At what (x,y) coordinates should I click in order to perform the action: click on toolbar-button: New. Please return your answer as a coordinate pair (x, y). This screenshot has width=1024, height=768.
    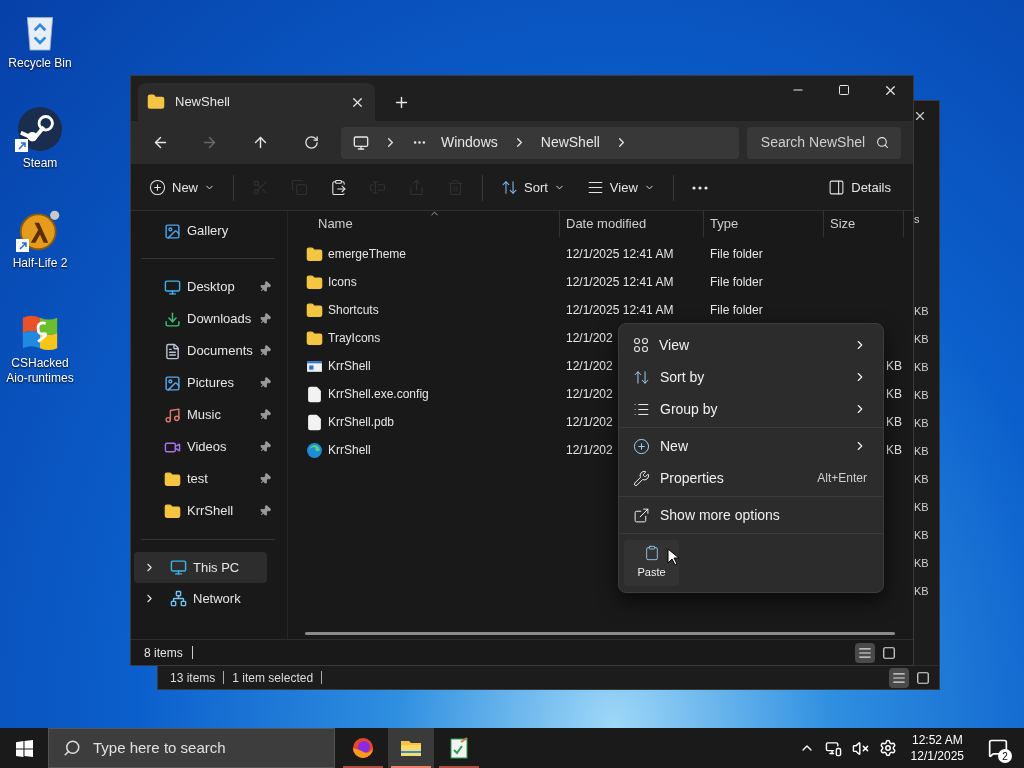
    Looking at the image, I should click on (182, 187).